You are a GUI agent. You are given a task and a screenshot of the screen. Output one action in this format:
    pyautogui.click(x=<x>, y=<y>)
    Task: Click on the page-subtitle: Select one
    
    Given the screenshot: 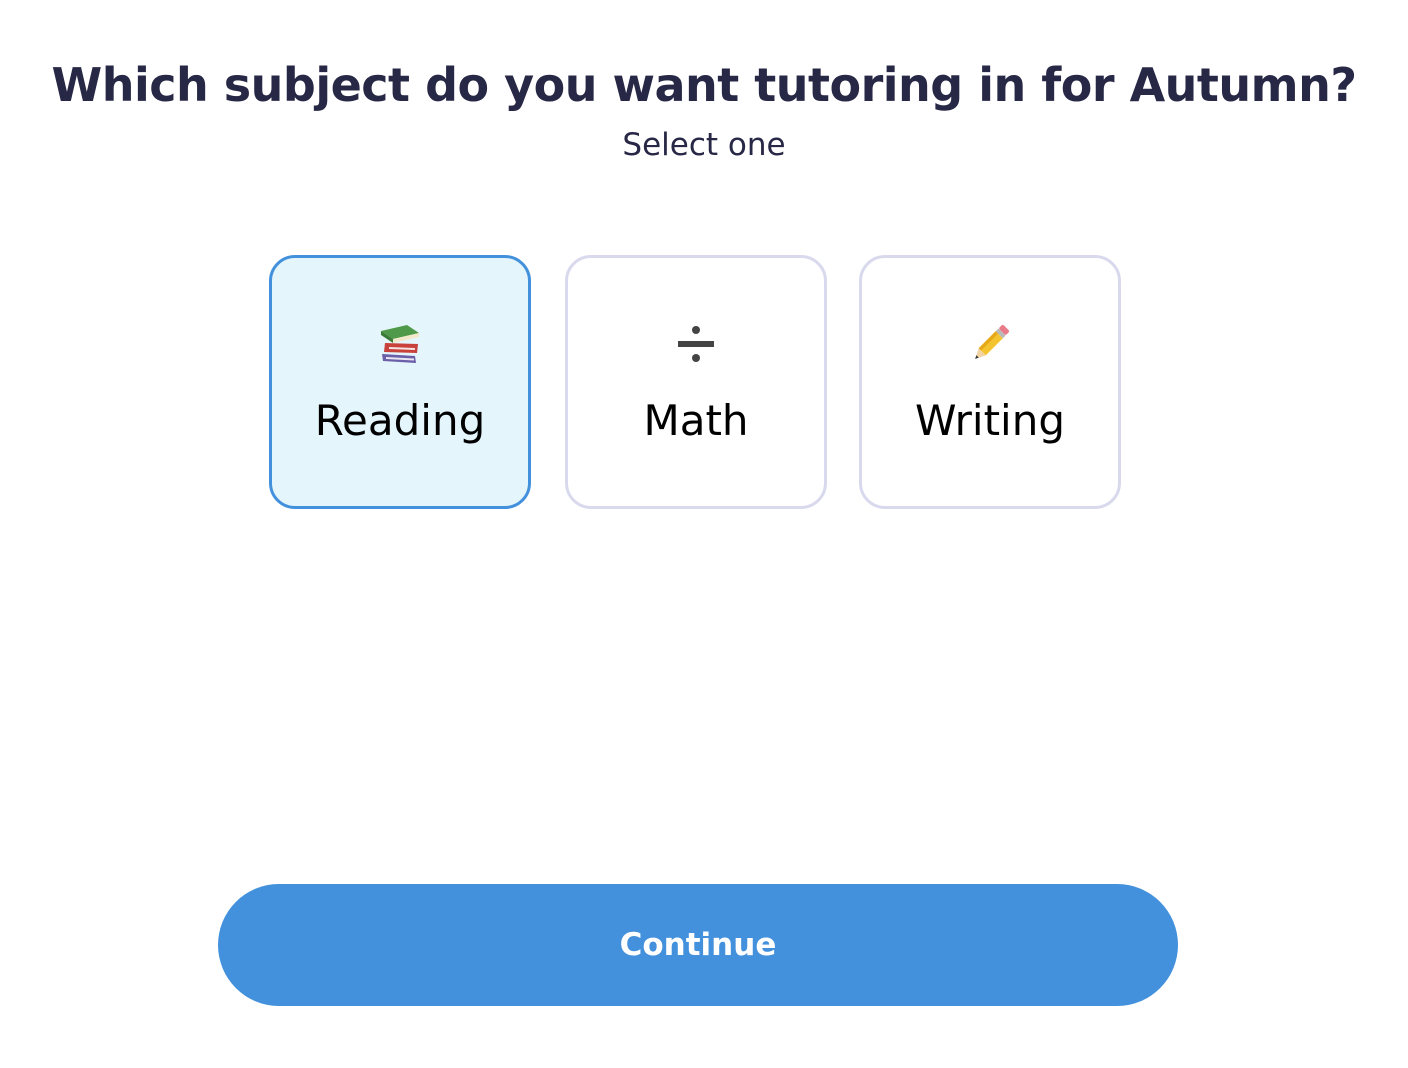 What is the action you would take?
    pyautogui.click(x=704, y=145)
    